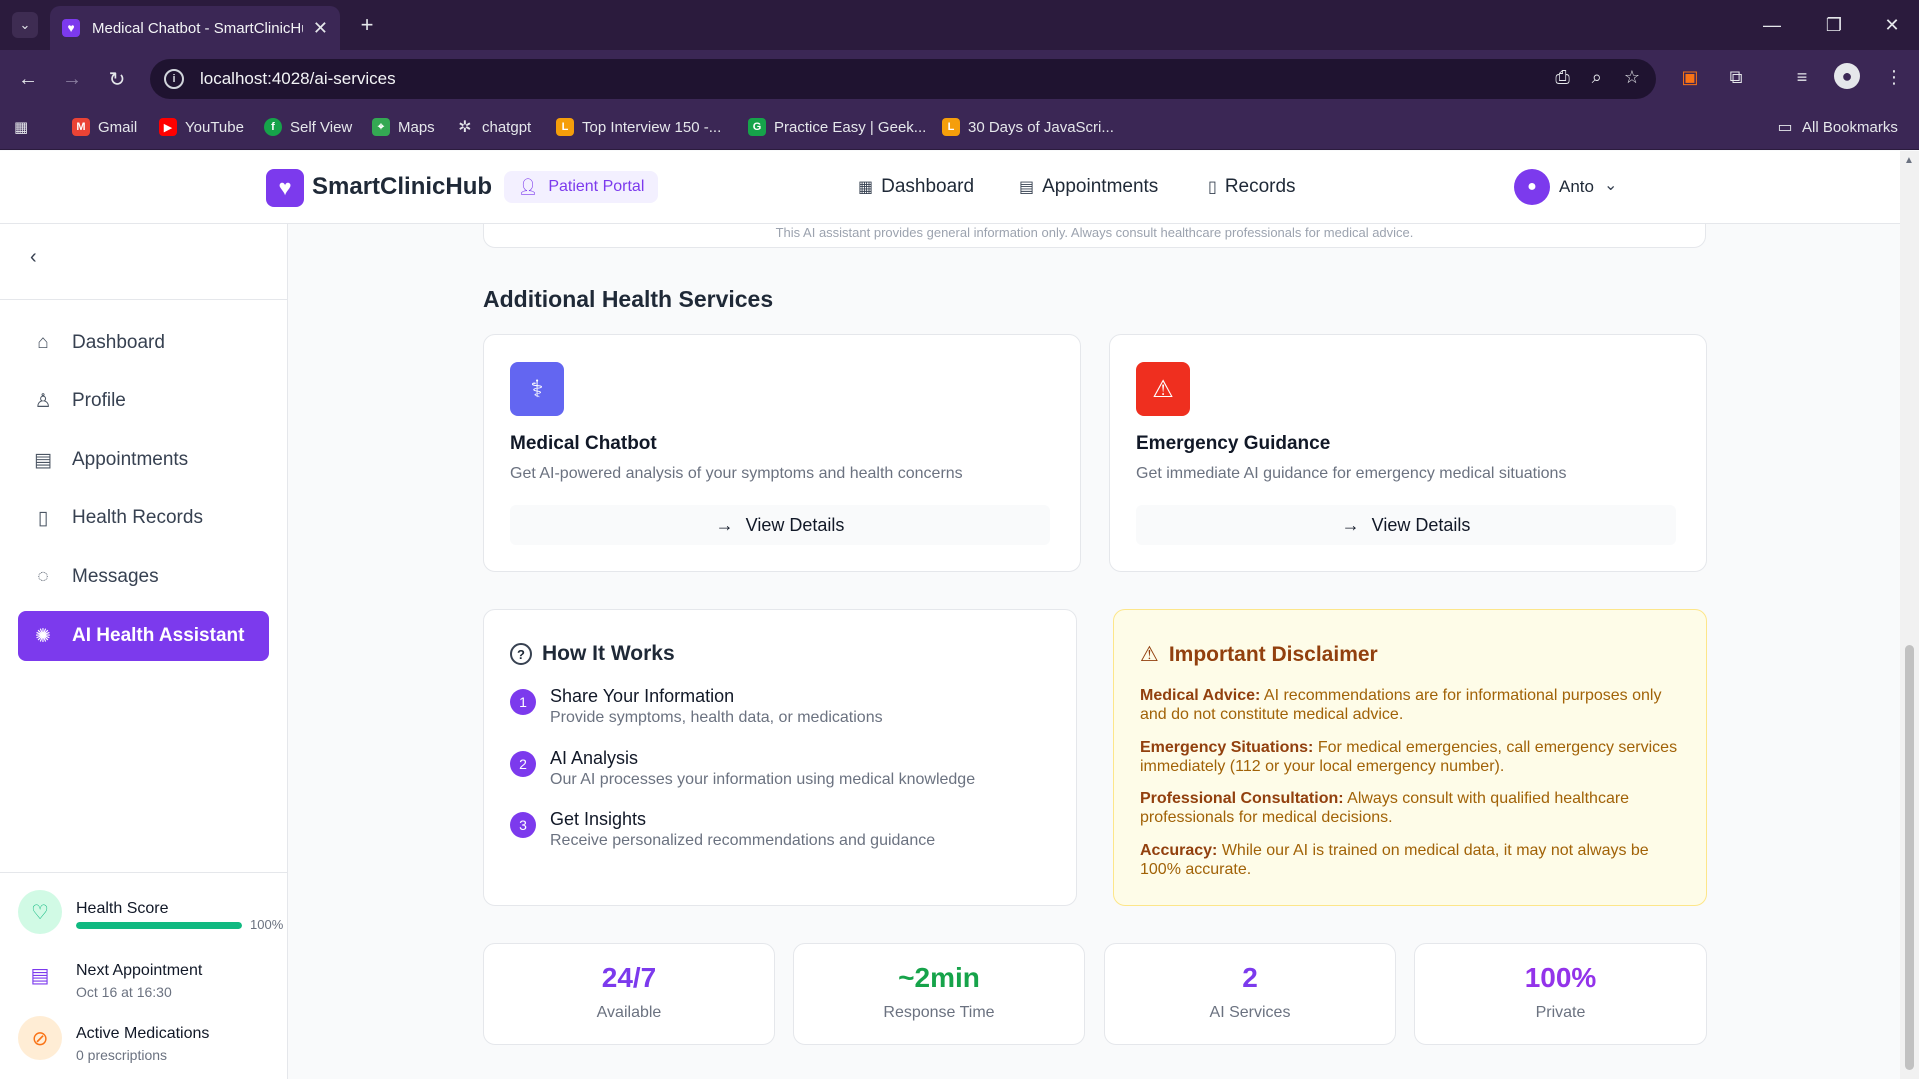 The width and height of the screenshot is (1919, 1079). I want to click on site-info-icon: i, so click(174, 79).